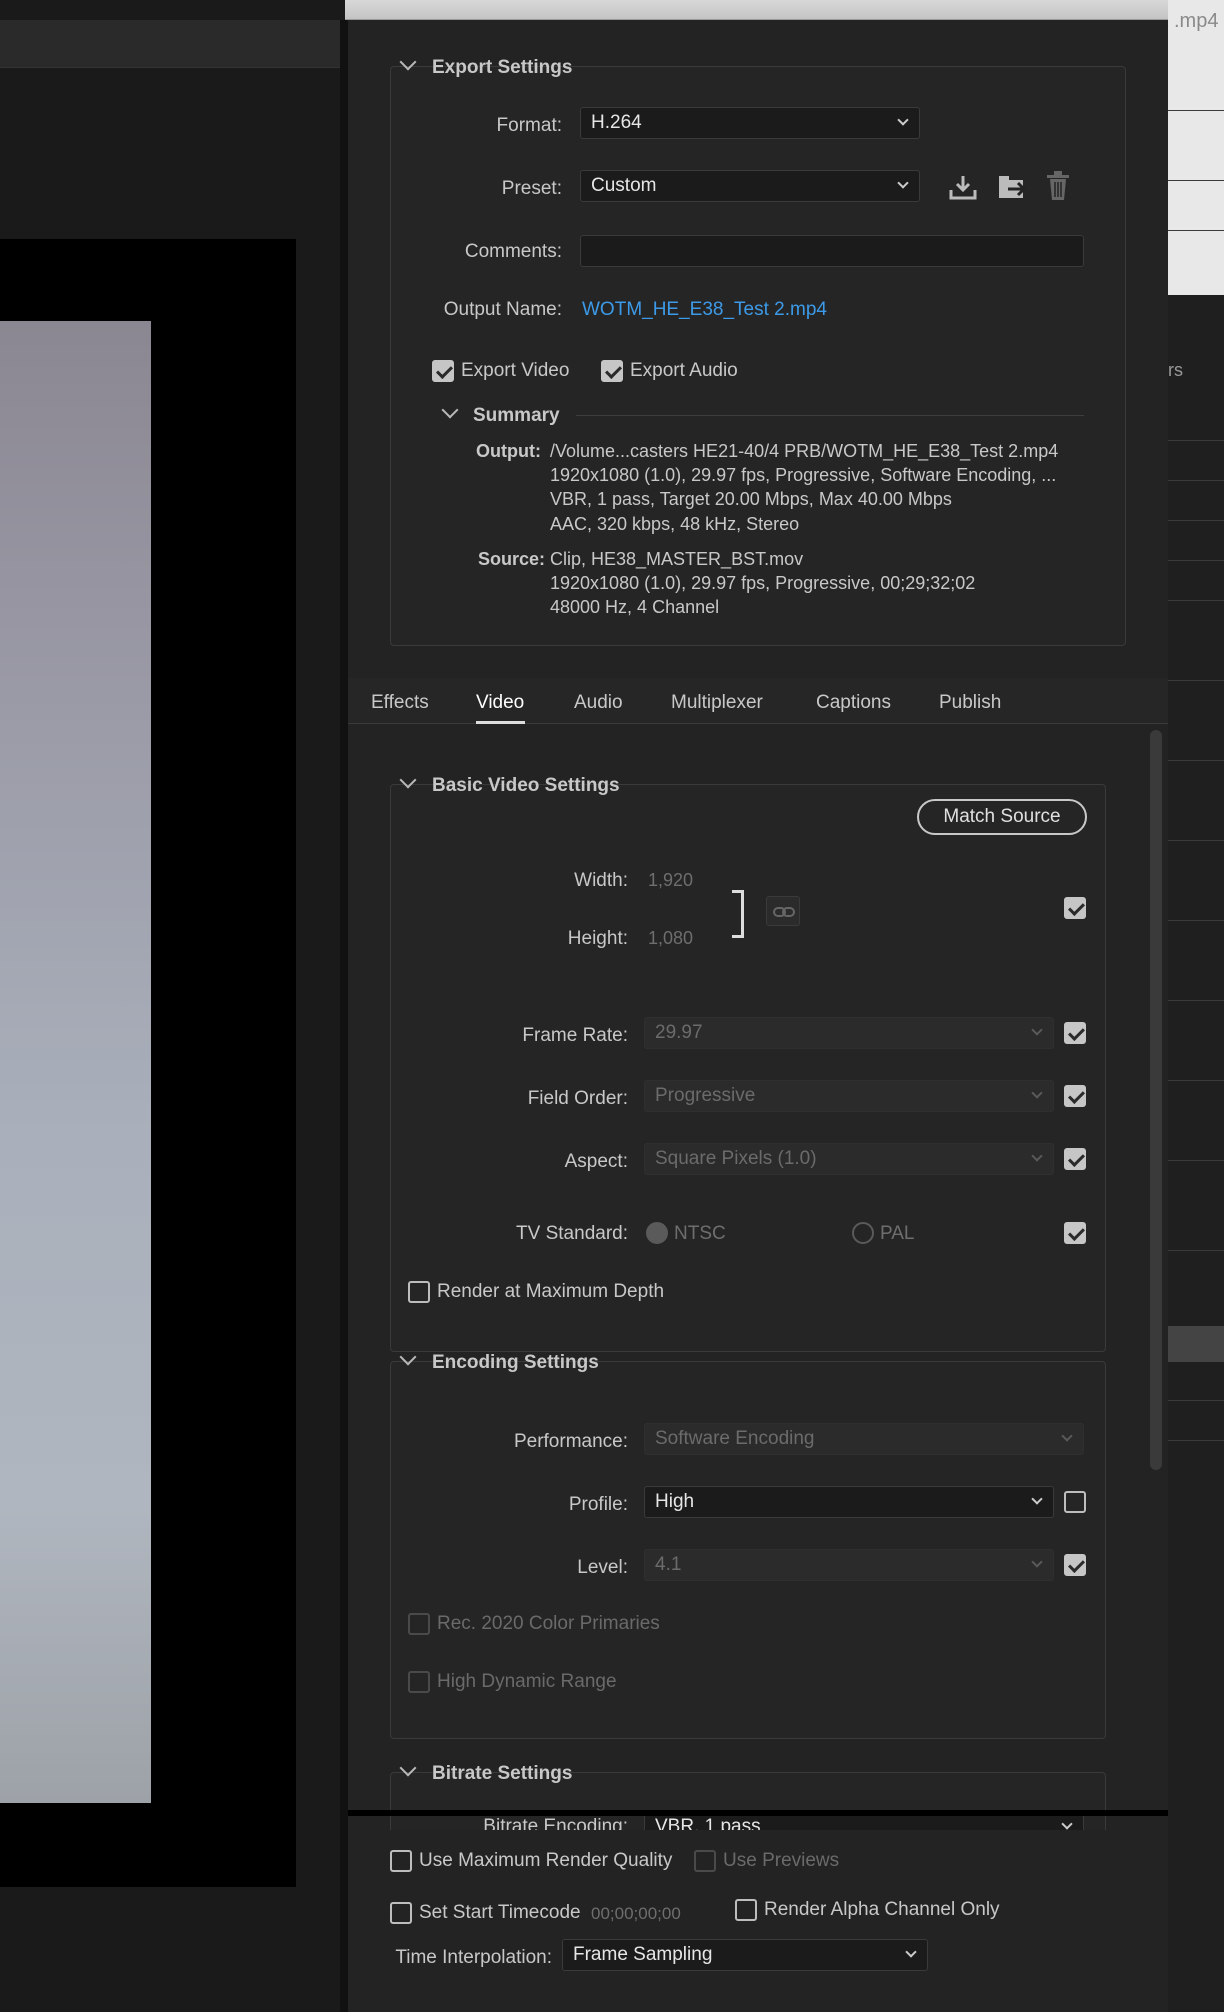 This screenshot has height=2012, width=1224. I want to click on summary-output-label: Output:, so click(508, 451).